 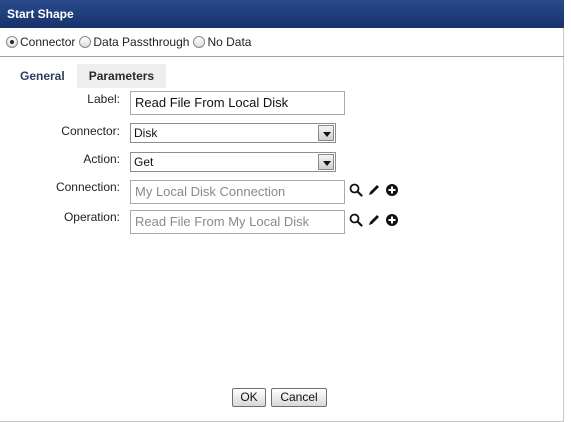 What do you see at coordinates (356, 220) in the screenshot?
I see `operation-search-icon` at bounding box center [356, 220].